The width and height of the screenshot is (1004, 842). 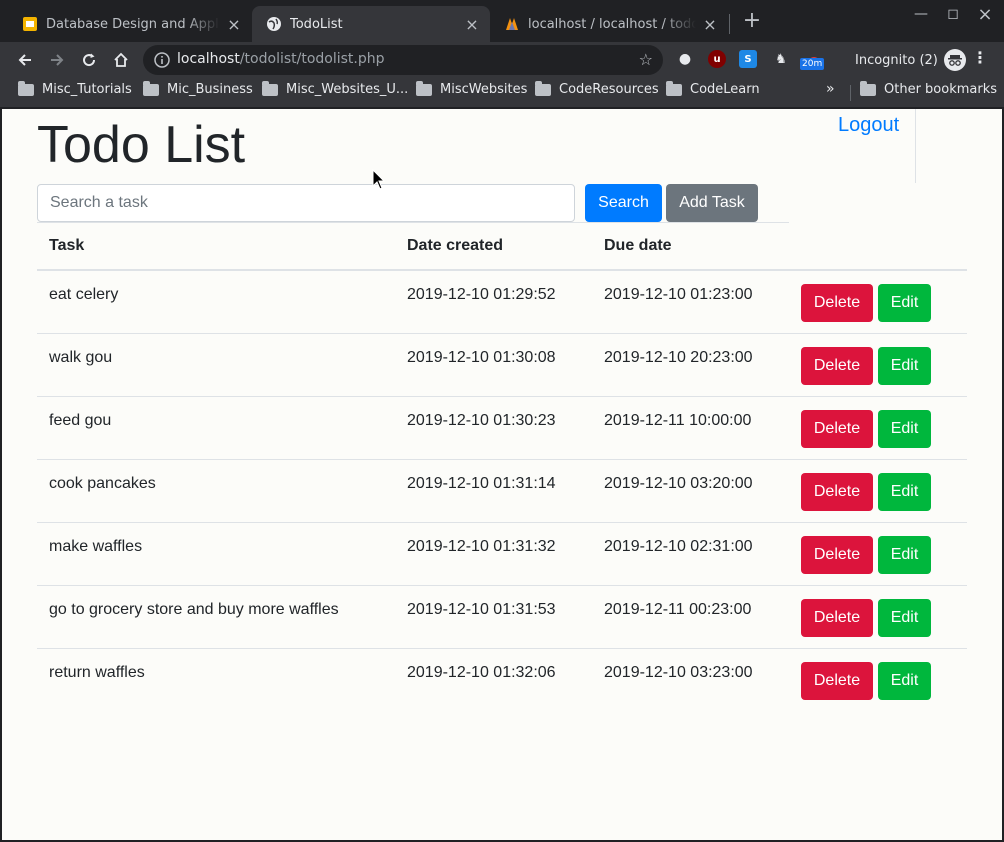 I want to click on bookmark-folder: Misc_Tutorials, so click(x=75, y=88).